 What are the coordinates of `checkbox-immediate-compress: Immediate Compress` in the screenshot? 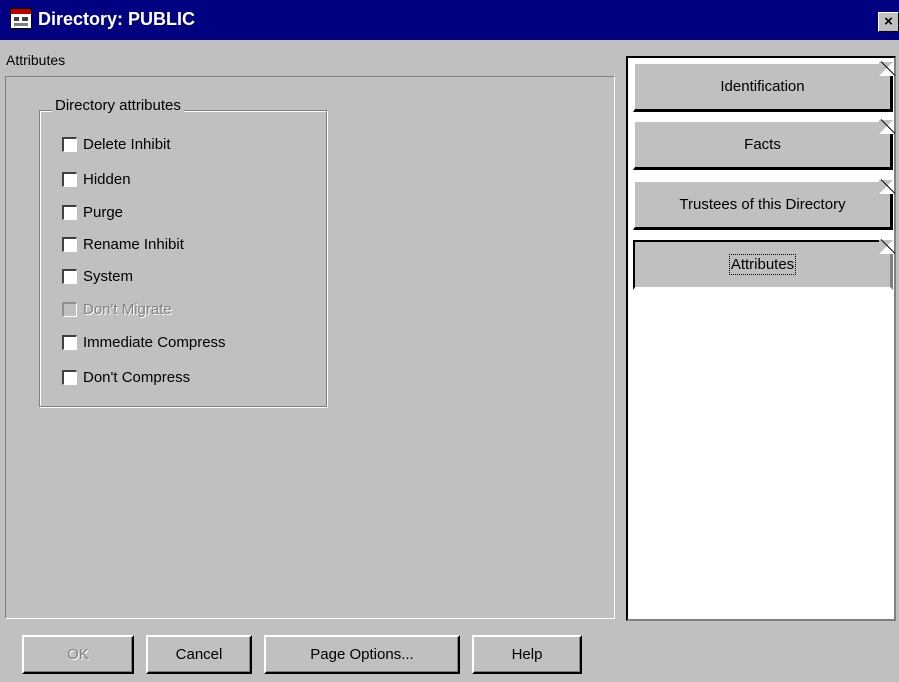 It's located at (144, 342).